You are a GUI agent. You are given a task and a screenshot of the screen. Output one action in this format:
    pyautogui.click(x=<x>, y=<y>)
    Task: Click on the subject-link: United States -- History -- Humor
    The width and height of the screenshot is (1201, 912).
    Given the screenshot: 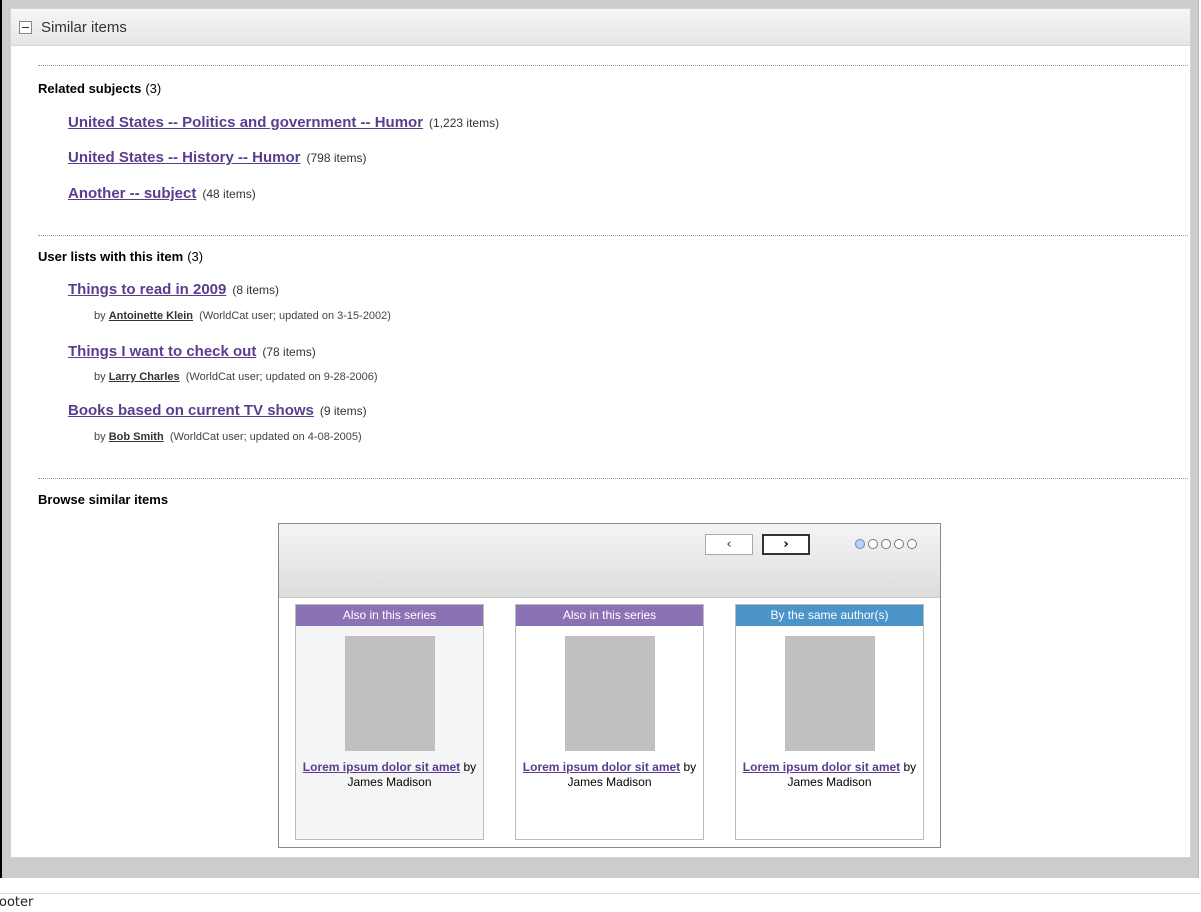 What is the action you would take?
    pyautogui.click(x=184, y=157)
    